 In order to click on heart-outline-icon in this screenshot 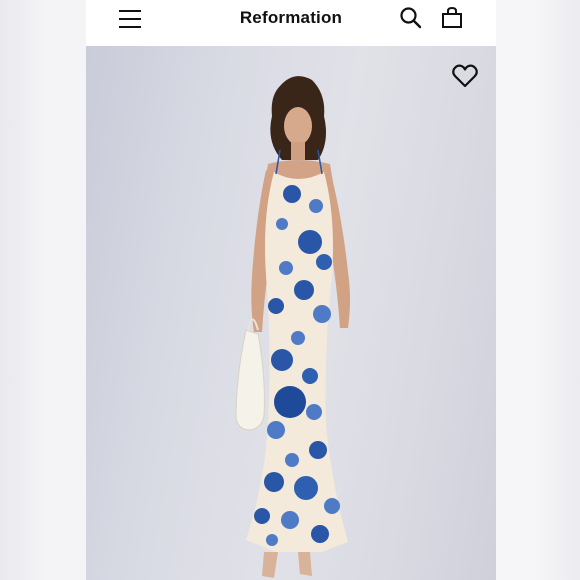, I will do `click(465, 76)`.